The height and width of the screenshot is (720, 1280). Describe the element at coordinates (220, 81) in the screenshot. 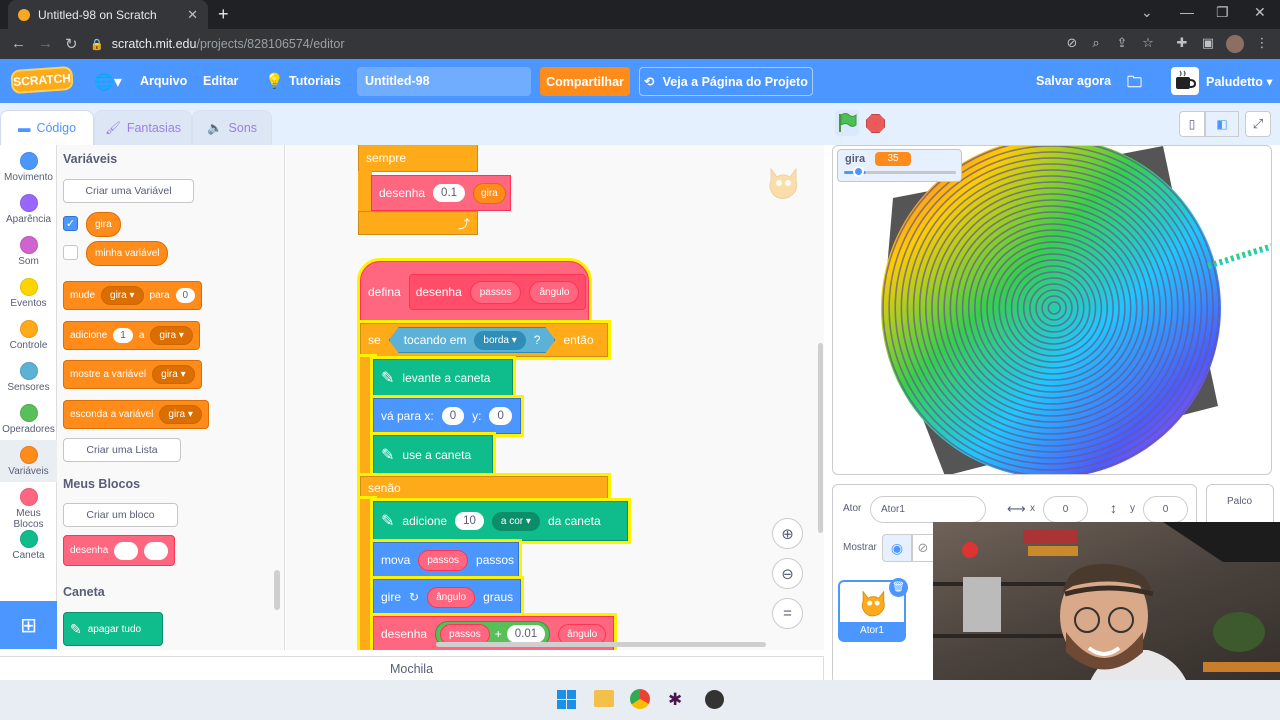

I see `edit-menu: Editar` at that location.